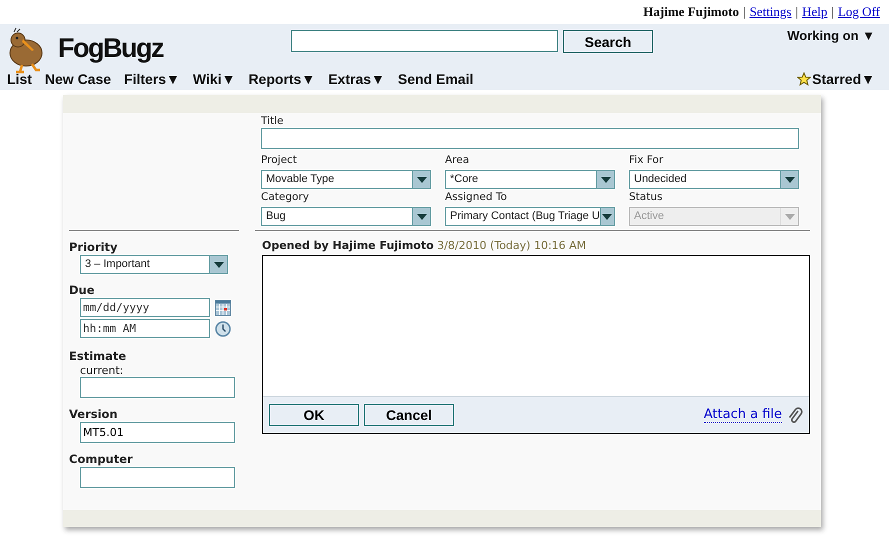 This screenshot has height=539, width=889. I want to click on nav-menu-item: New Case, so click(78, 79).